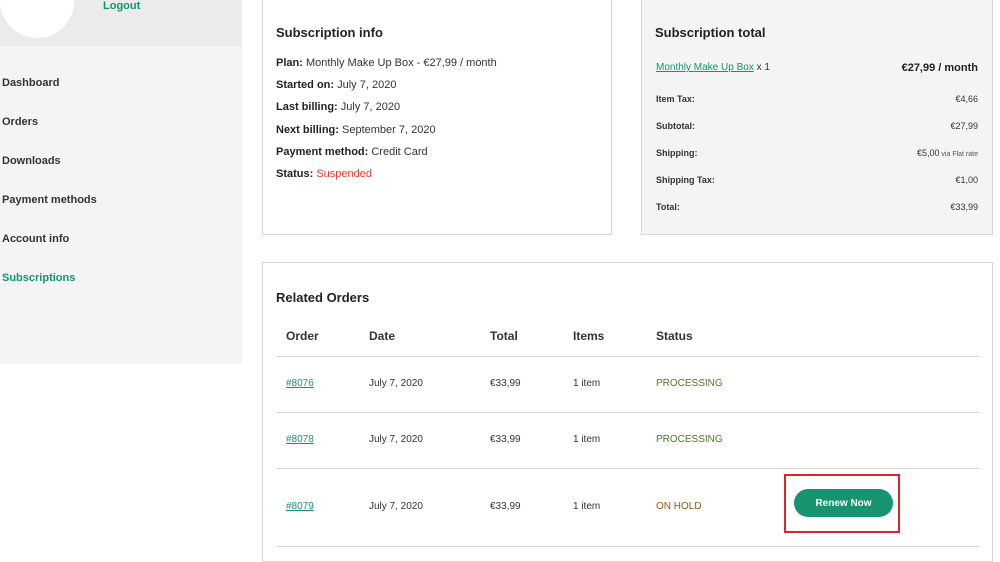 The height and width of the screenshot is (562, 1000). Describe the element at coordinates (928, 152) in the screenshot. I see `shipping-value: €5,00` at that location.